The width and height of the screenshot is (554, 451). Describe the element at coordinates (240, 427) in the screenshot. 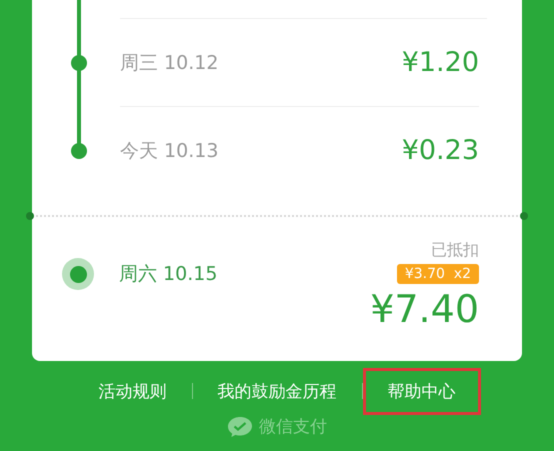

I see `chat-check-icon` at that location.